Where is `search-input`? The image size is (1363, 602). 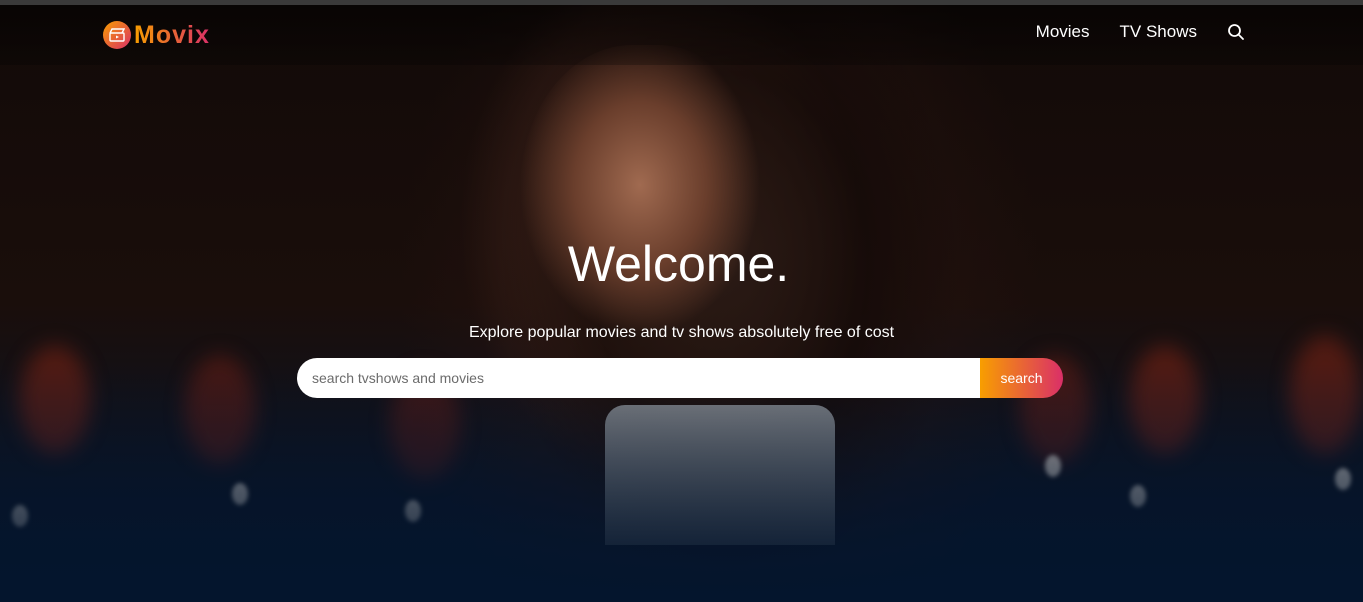
search-input is located at coordinates (638, 378).